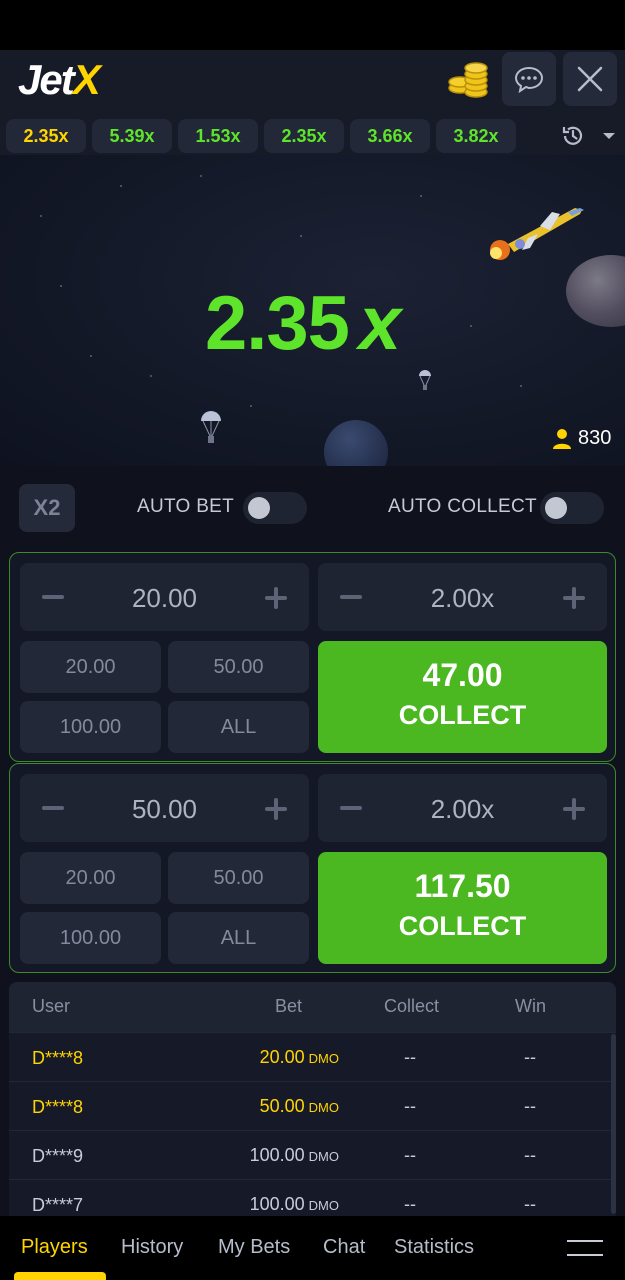 Image resolution: width=625 pixels, height=1280 pixels. Describe the element at coordinates (51, 1006) in the screenshot. I see `column-user: User` at that location.